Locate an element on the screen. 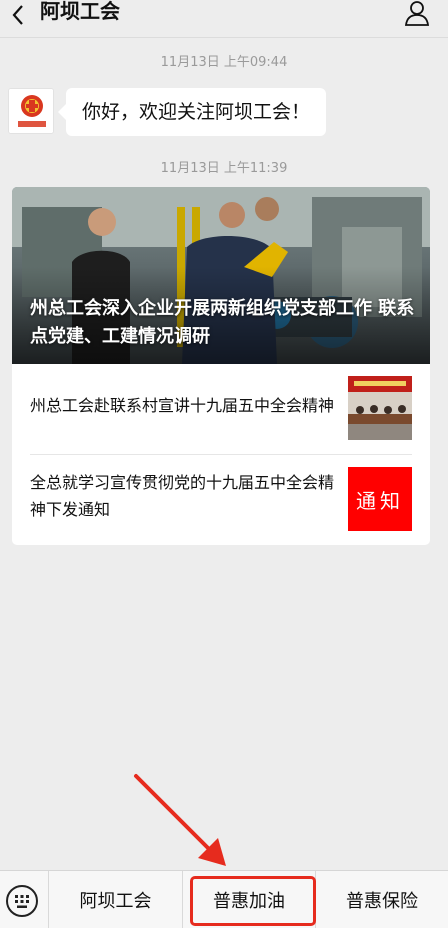 Image resolution: width=448 pixels, height=928 pixels. union-logo-icon is located at coordinates (31, 111).